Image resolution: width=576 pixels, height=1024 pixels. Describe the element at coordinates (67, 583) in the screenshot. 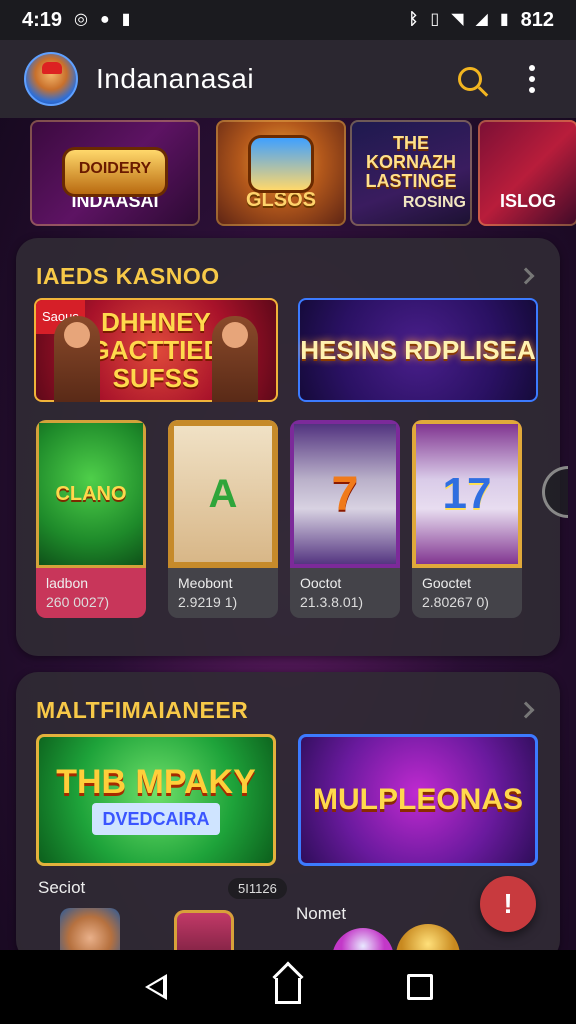

I see `game-name: ladbon` at that location.